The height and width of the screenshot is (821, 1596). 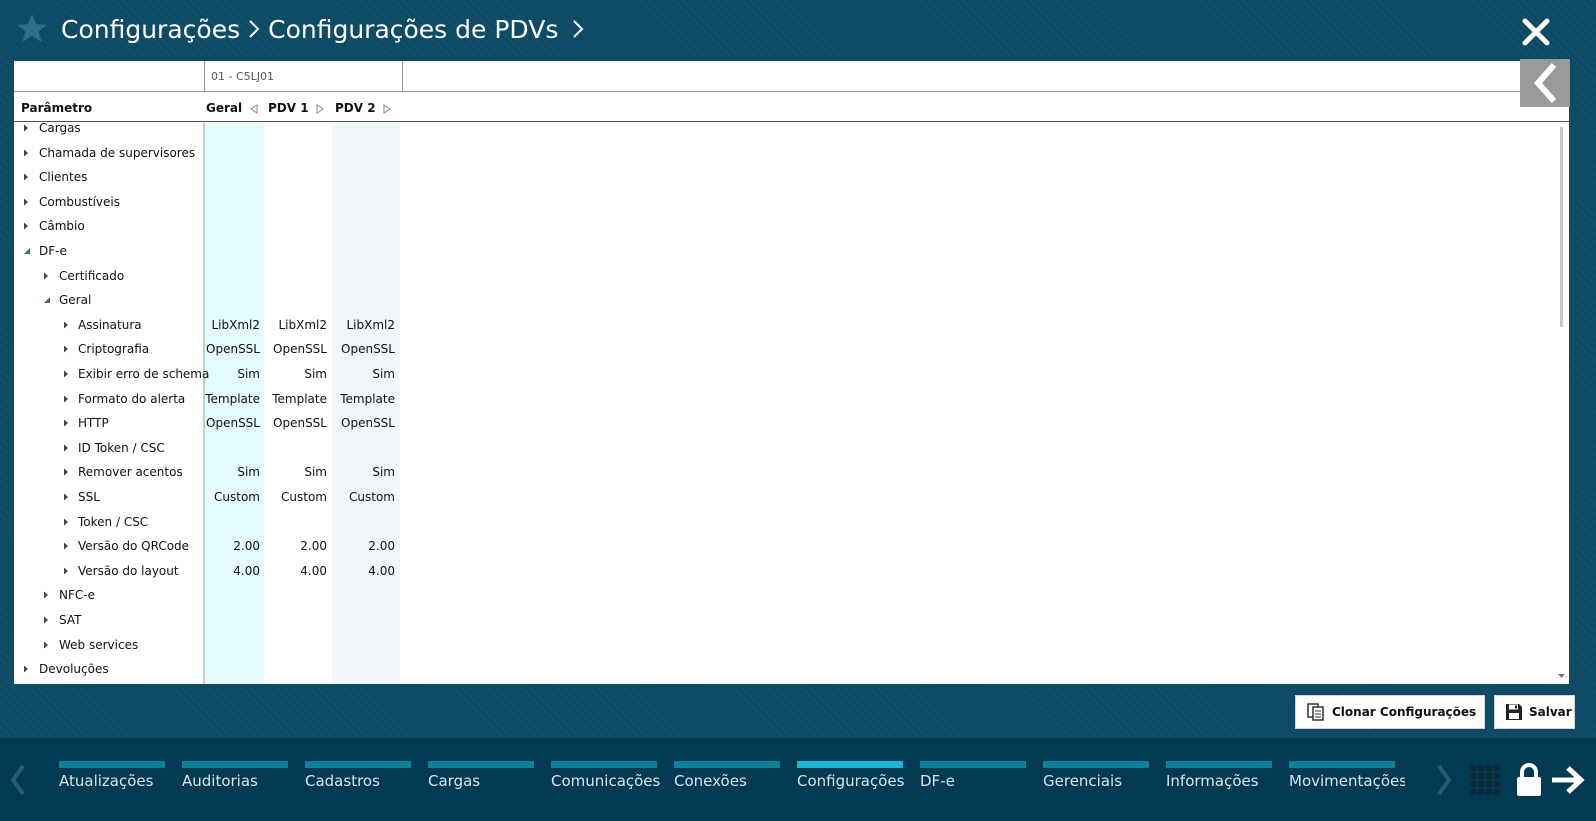 What do you see at coordinates (1390, 712) in the screenshot?
I see `clone-settings-button: Clonar Configurações` at bounding box center [1390, 712].